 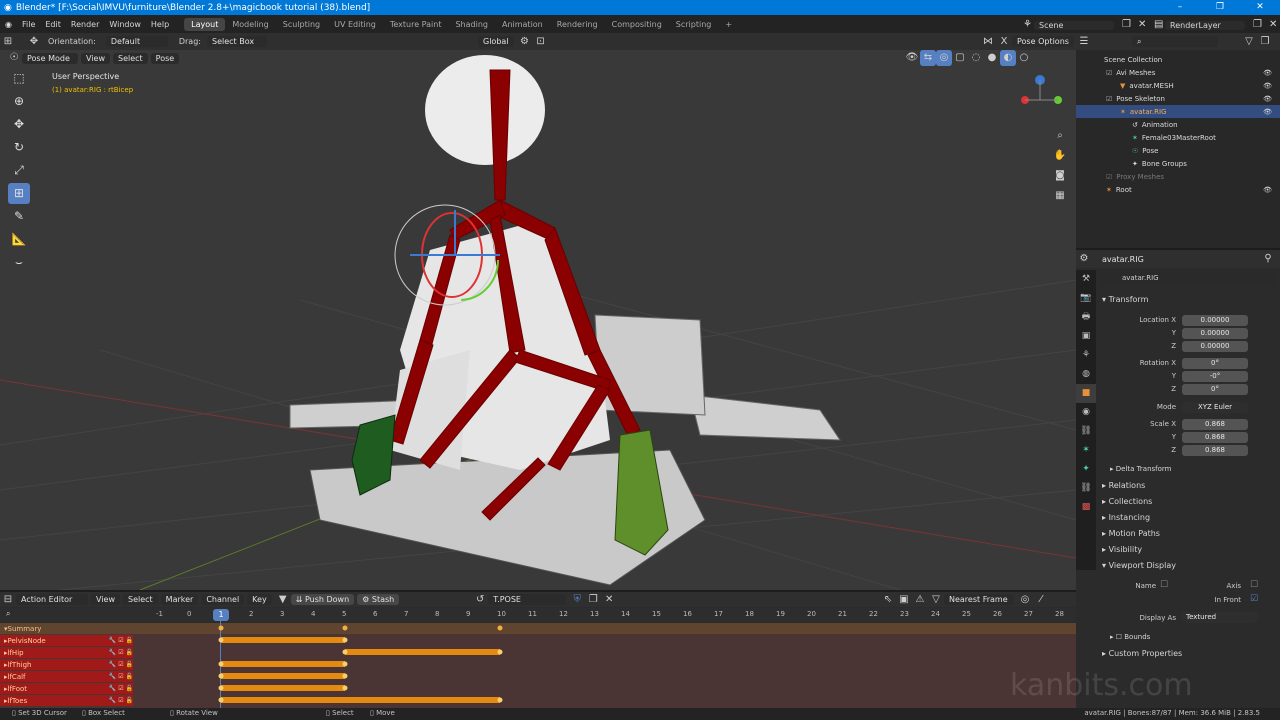 What do you see at coordinates (223, 599) in the screenshot?
I see `tl-menu-channel: Channel` at bounding box center [223, 599].